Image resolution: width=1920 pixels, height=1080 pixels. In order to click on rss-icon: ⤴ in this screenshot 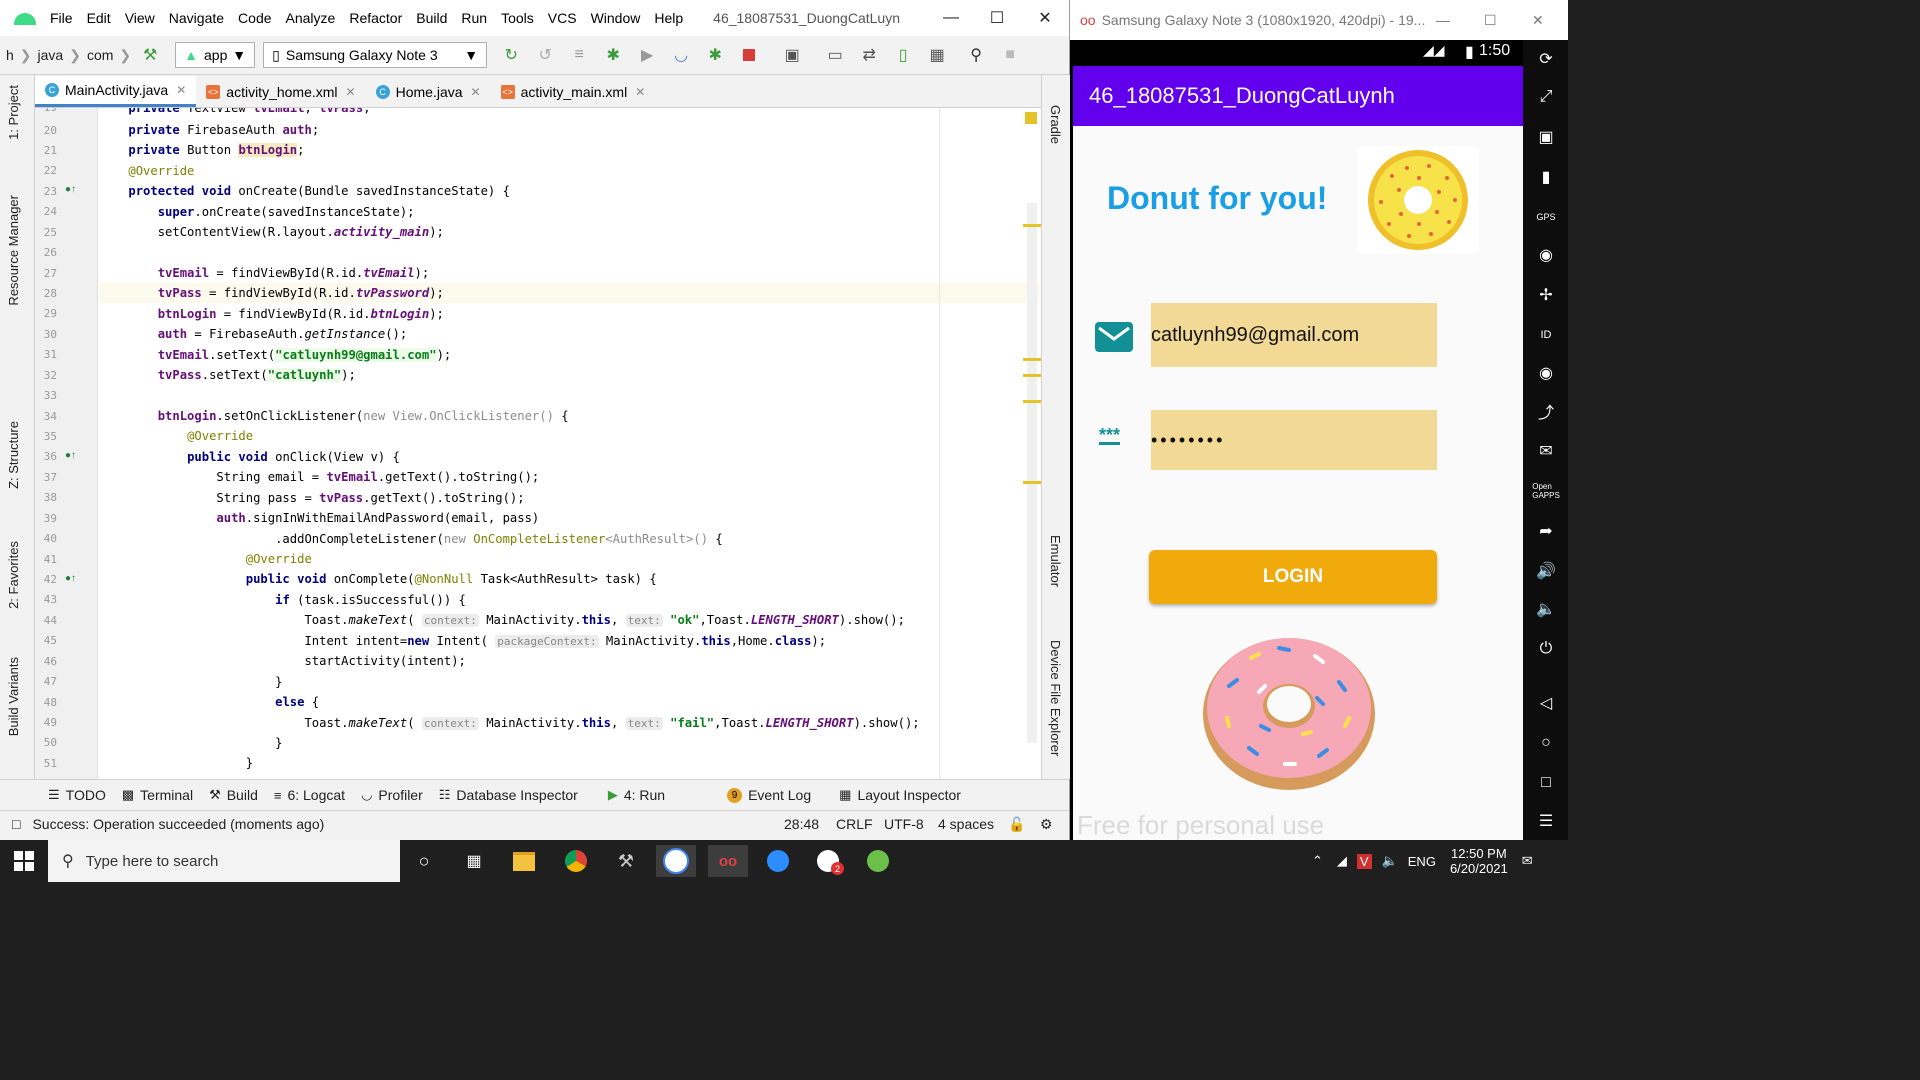, I will do `click(1546, 411)`.